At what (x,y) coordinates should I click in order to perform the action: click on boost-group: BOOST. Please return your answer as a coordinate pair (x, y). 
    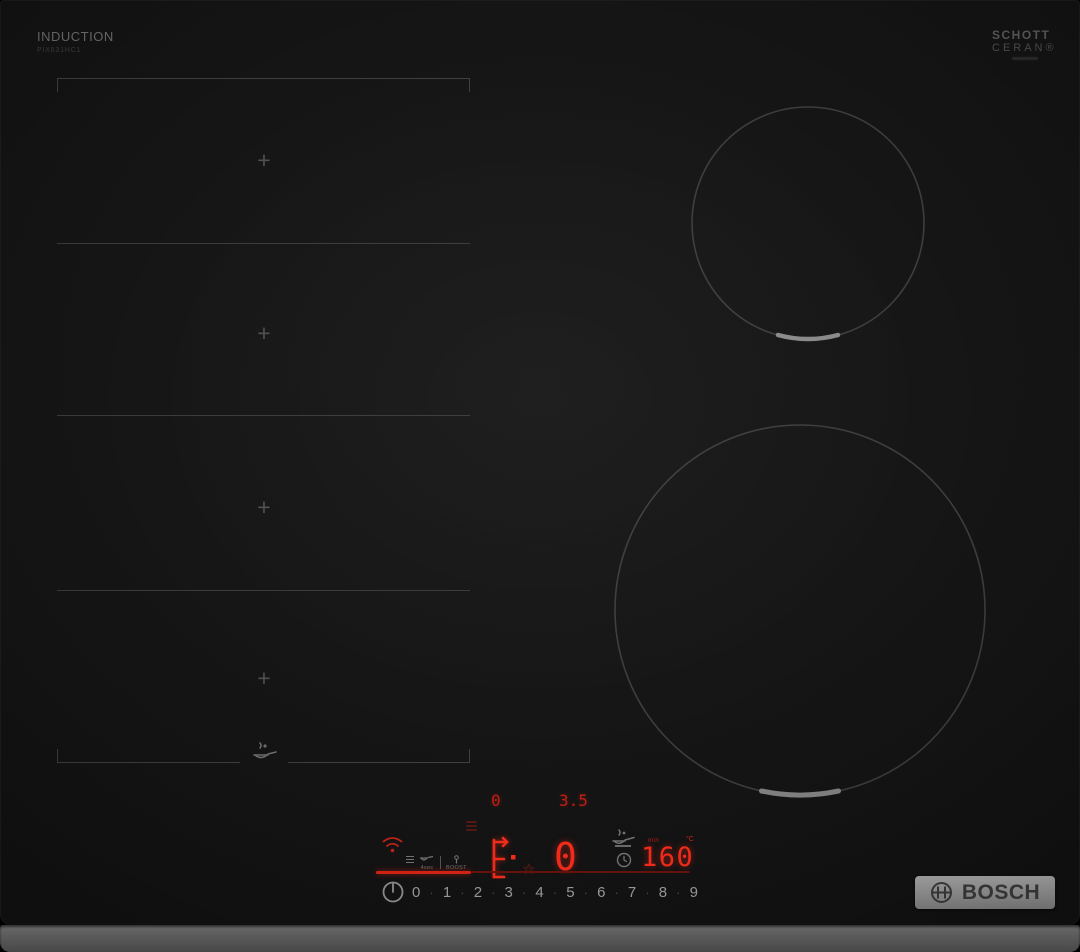
    Looking at the image, I should click on (456, 863).